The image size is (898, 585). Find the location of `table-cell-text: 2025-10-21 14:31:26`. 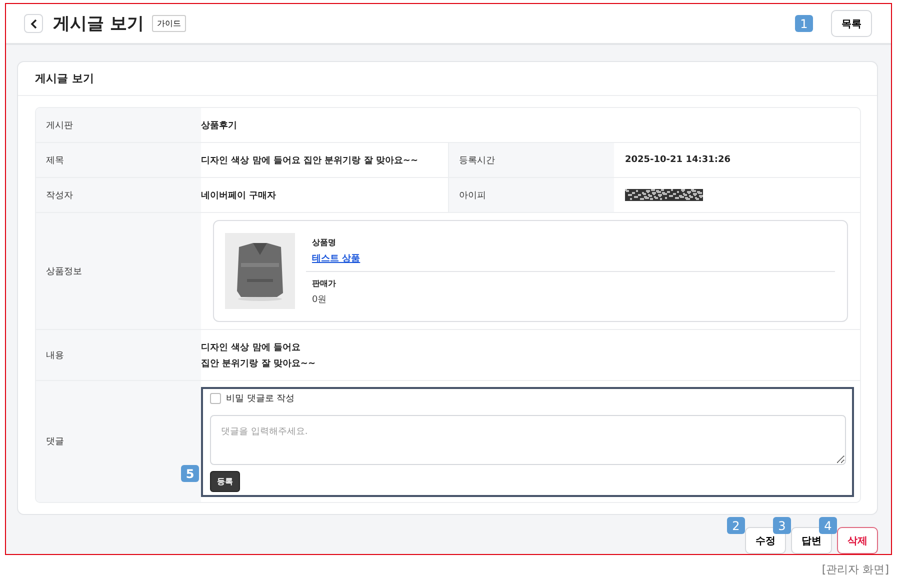

table-cell-text: 2025-10-21 14:31:26 is located at coordinates (678, 160).